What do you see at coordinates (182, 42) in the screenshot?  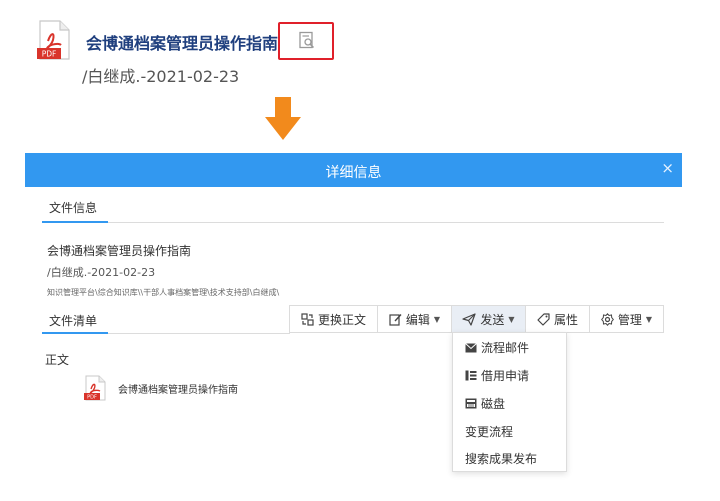 I see `callout-file-title: 会博通档案管理员操作指南` at bounding box center [182, 42].